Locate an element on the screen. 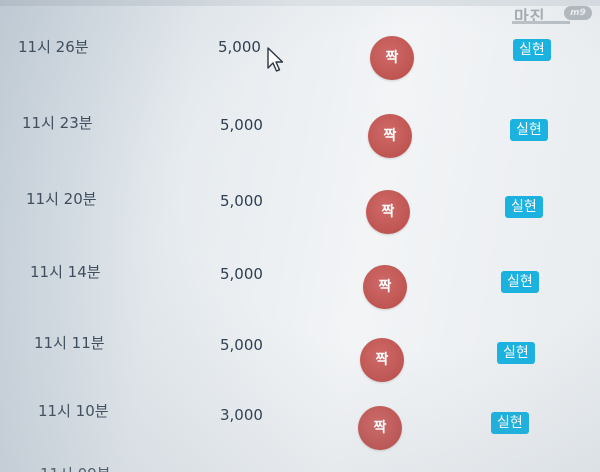 Image resolution: width=600 pixels, height=472 pixels. history-row: 11시 23분 5,000 짝 실현 is located at coordinates (300, 134).